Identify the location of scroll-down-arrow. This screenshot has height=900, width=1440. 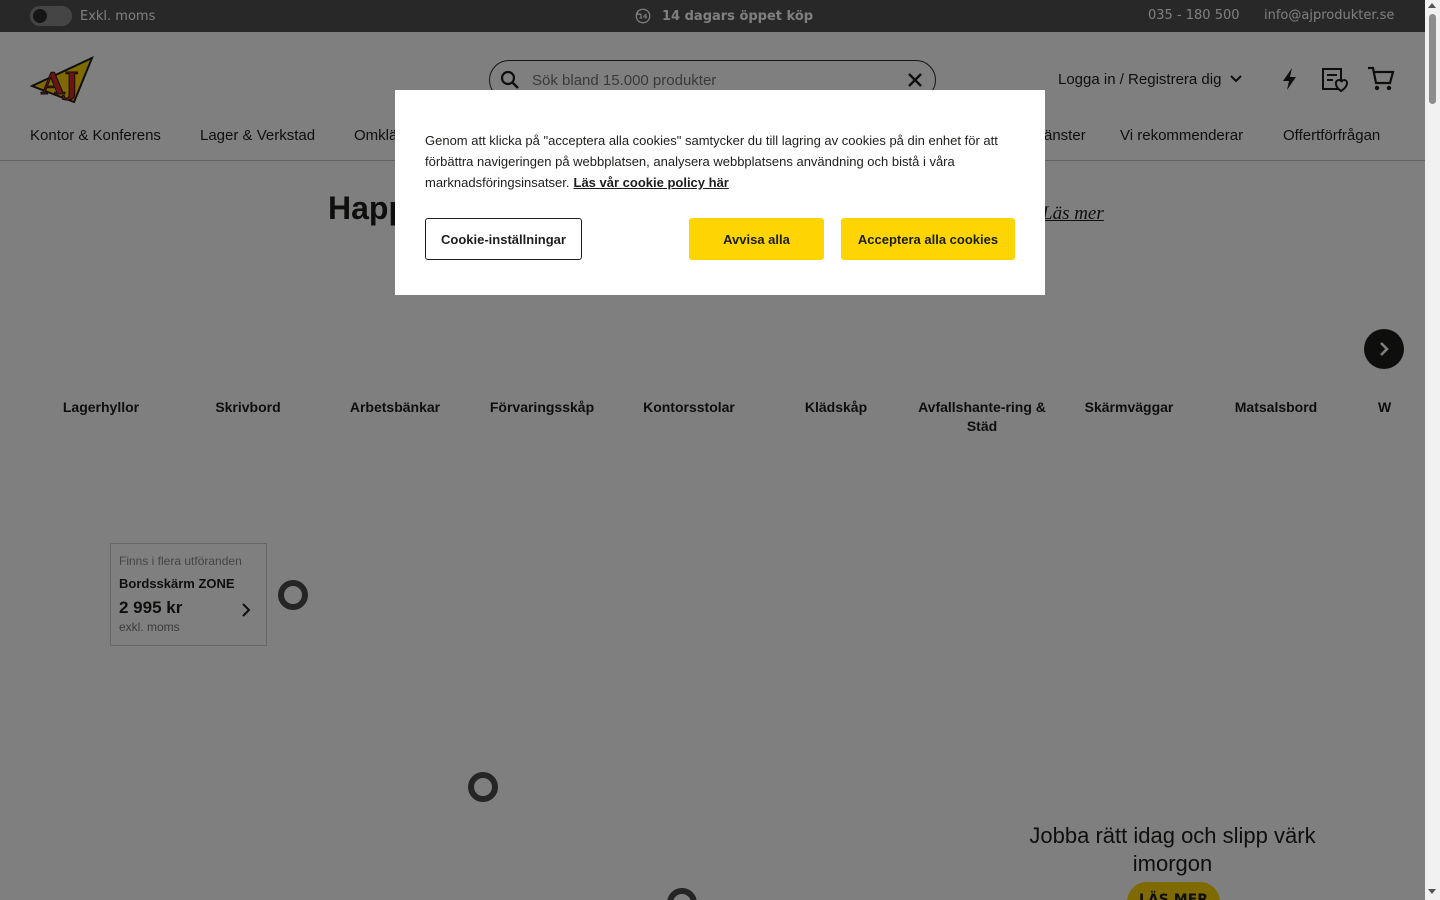
(1432, 891).